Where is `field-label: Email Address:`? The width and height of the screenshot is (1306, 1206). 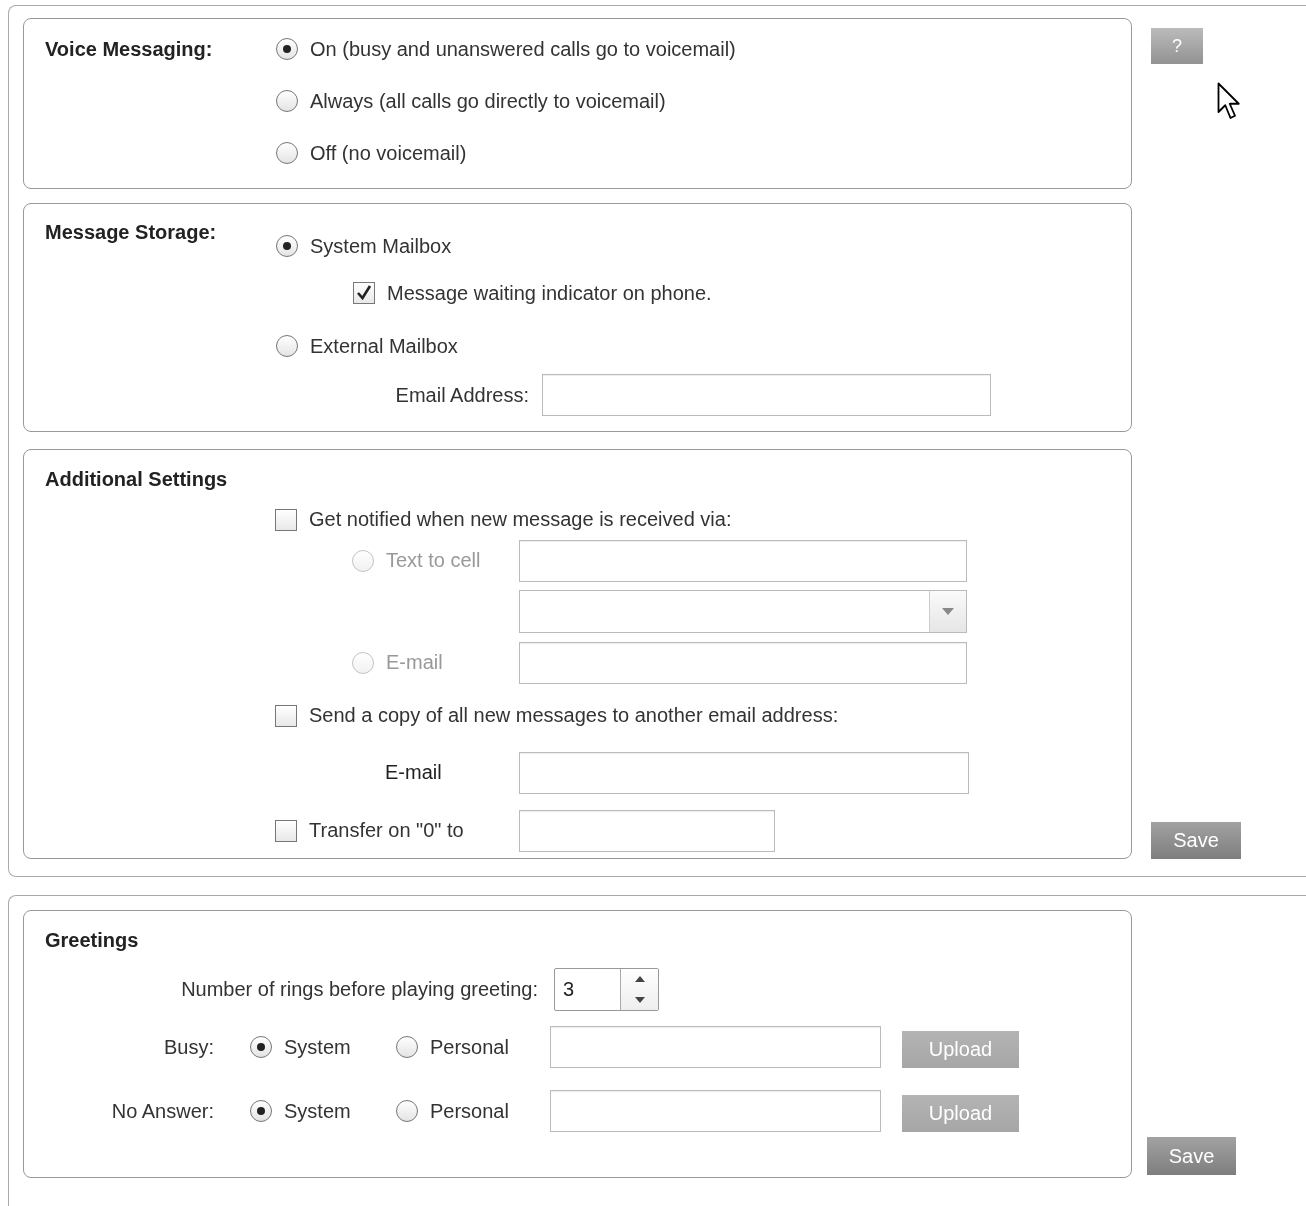
field-label: Email Address: is located at coordinates (461, 395).